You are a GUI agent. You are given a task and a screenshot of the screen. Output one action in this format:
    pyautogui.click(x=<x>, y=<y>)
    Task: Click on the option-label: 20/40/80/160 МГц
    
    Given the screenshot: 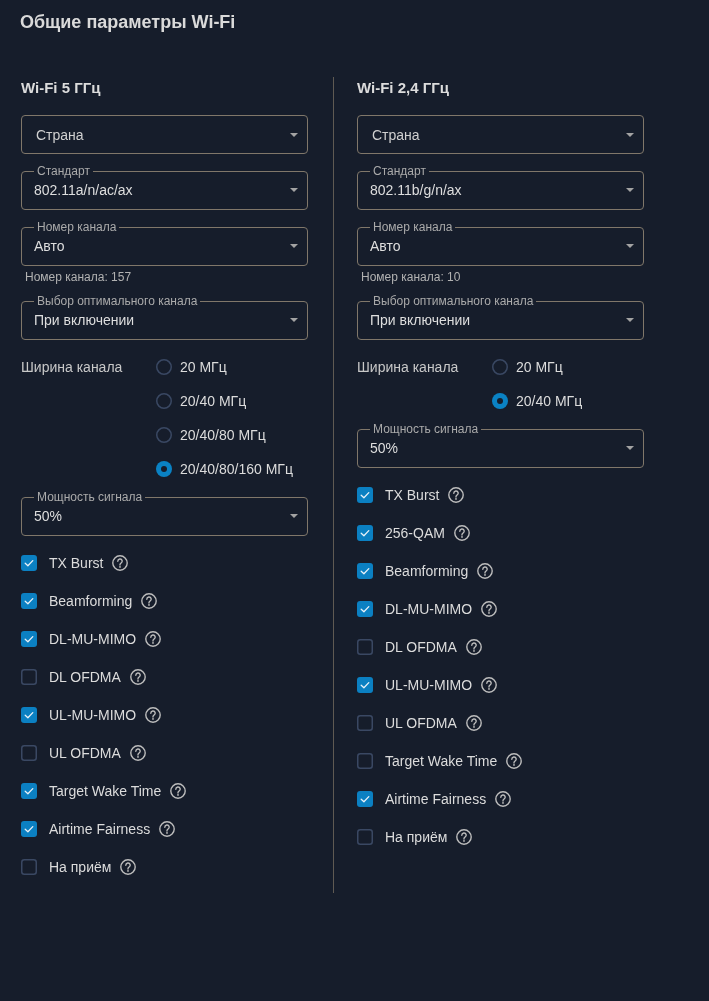 What is the action you would take?
    pyautogui.click(x=236, y=469)
    